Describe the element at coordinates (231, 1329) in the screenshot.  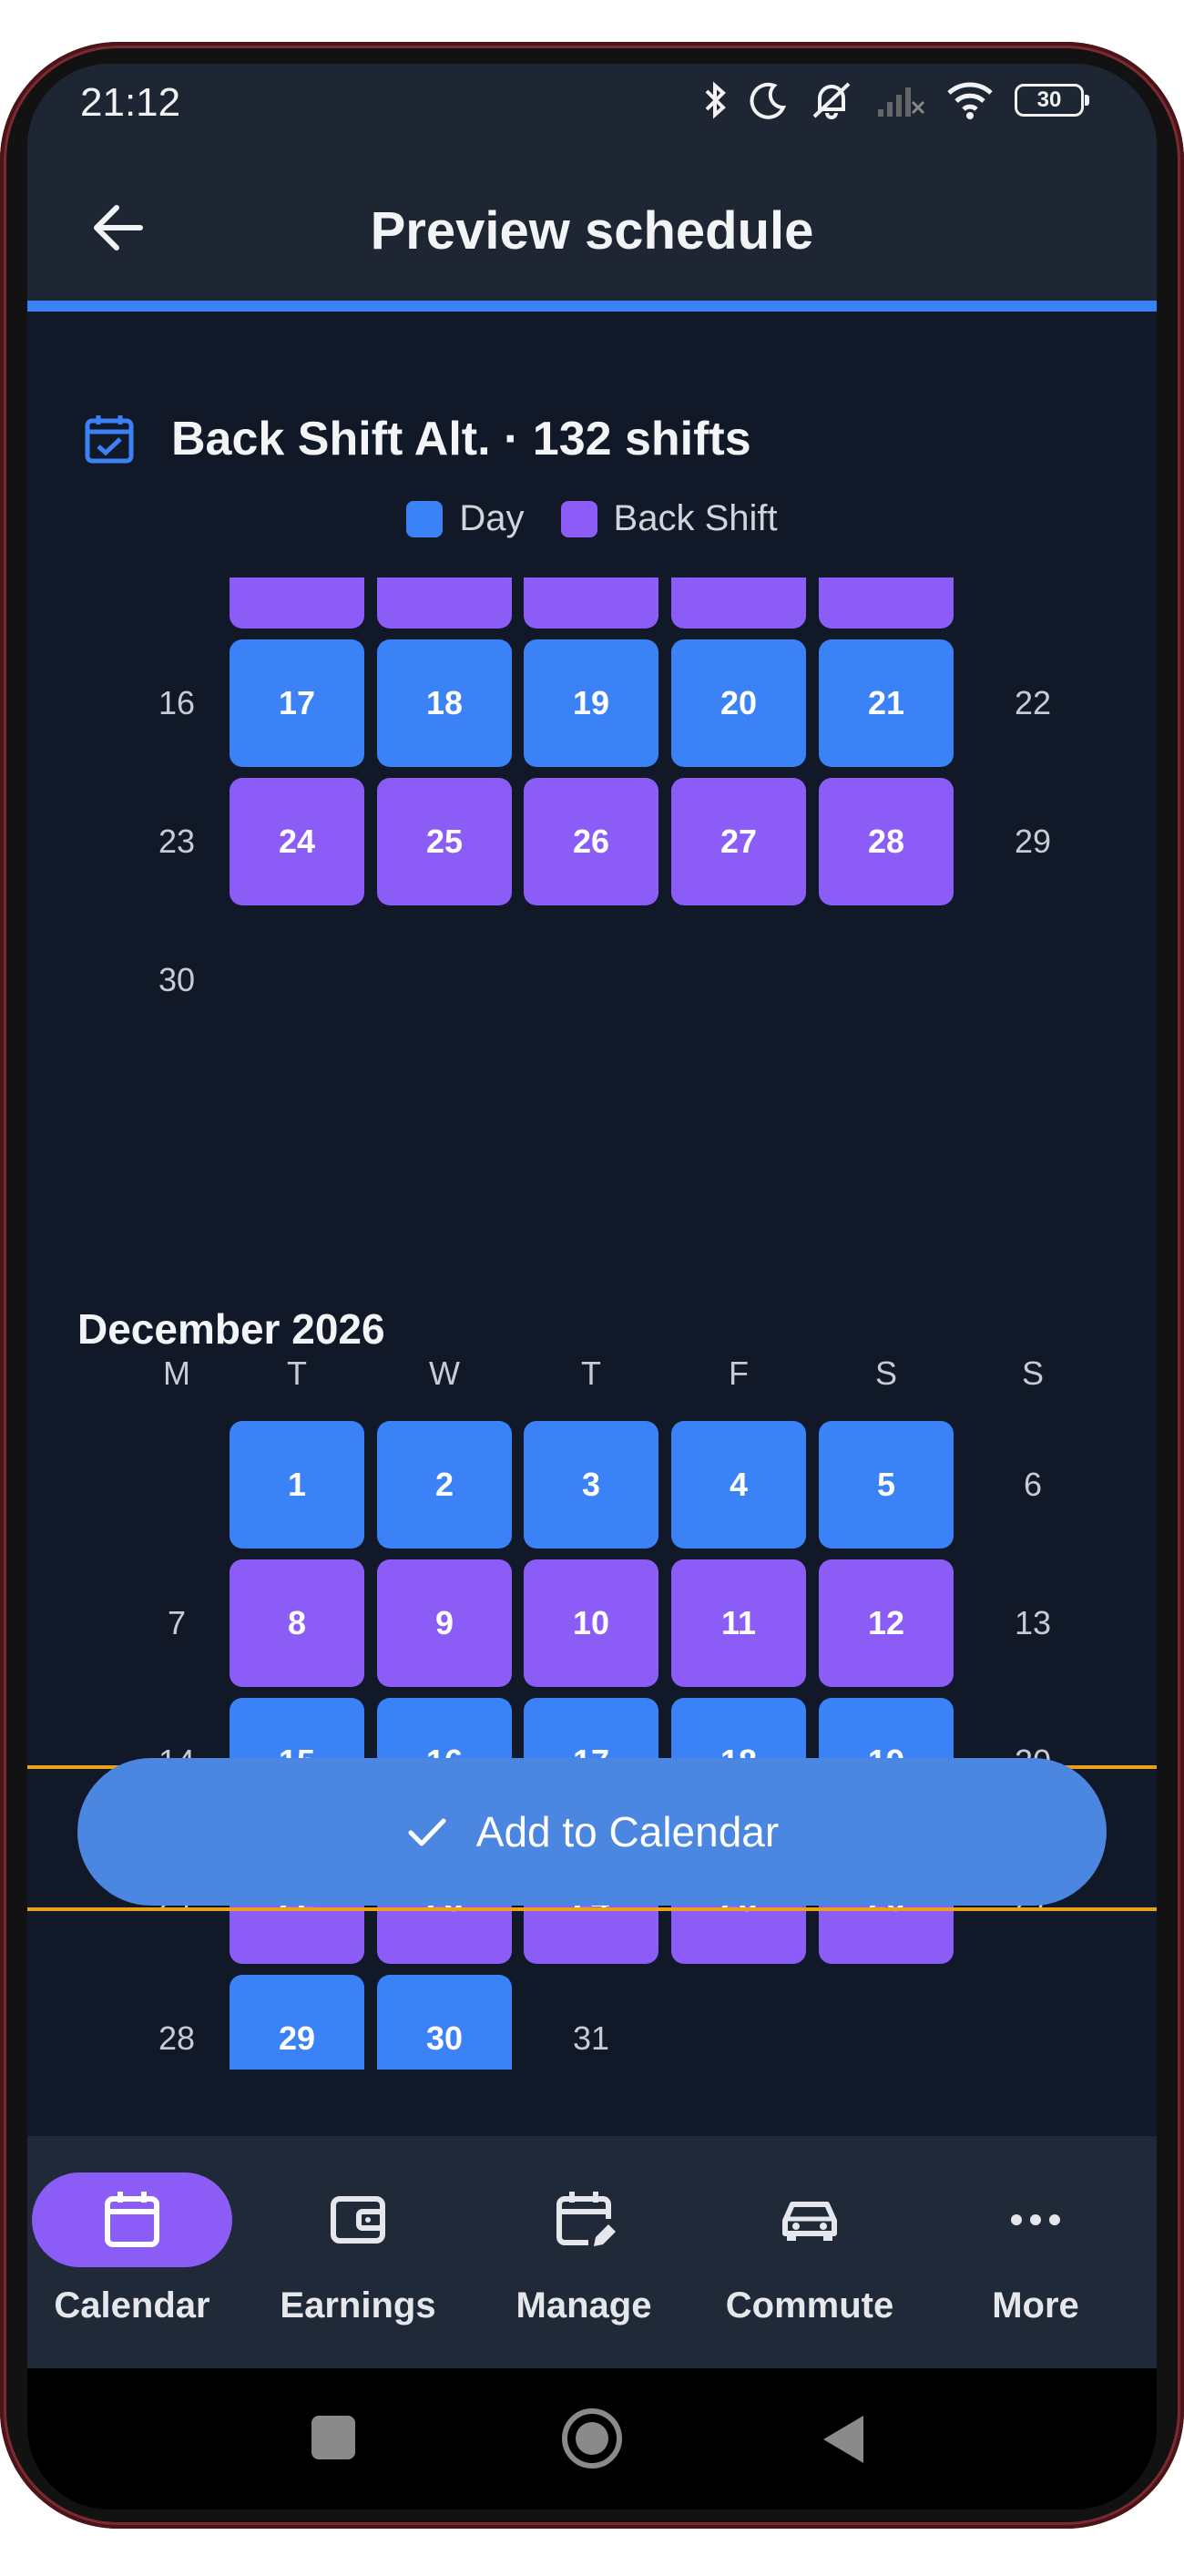
I see `month-title: December 2026` at that location.